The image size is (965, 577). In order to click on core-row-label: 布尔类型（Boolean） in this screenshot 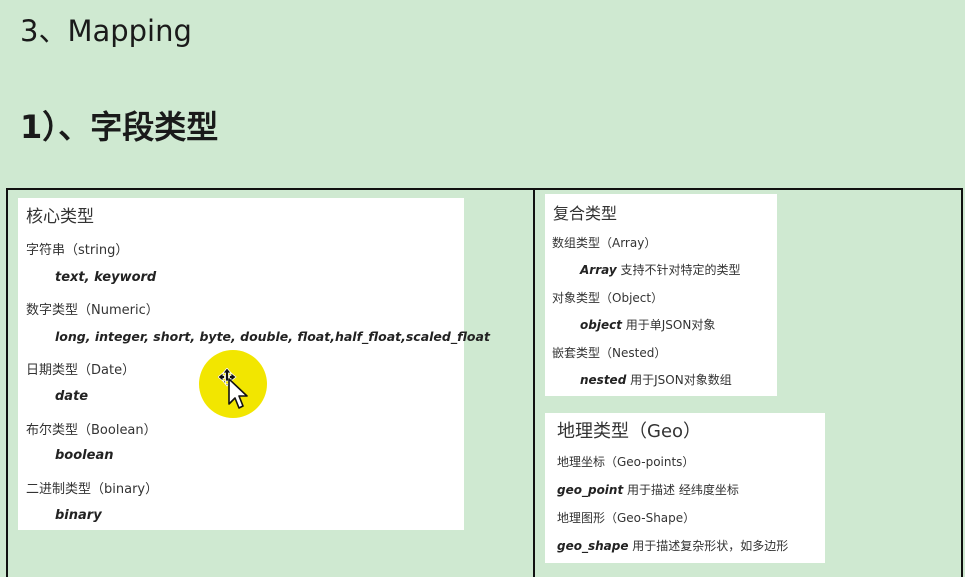, I will do `click(91, 430)`.